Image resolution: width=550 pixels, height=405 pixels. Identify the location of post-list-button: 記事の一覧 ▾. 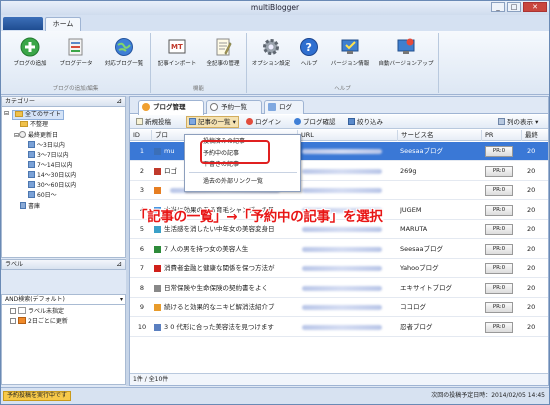
(212, 122).